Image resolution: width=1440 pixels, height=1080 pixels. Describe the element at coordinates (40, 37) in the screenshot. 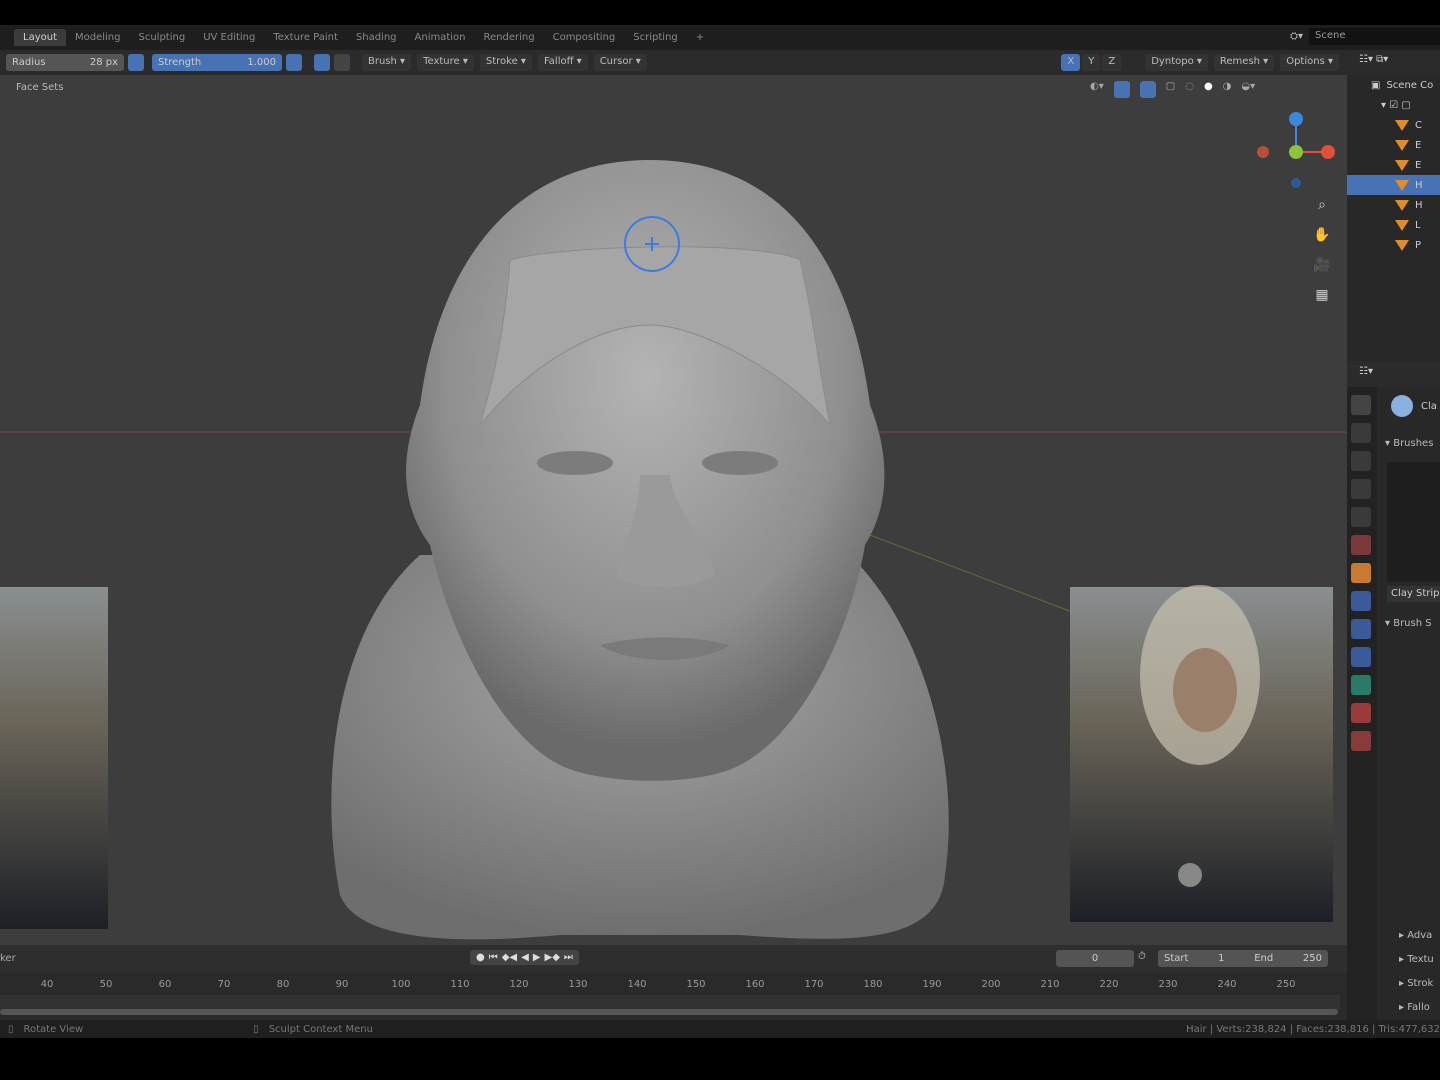

I see `tab-layout: Layout` at that location.